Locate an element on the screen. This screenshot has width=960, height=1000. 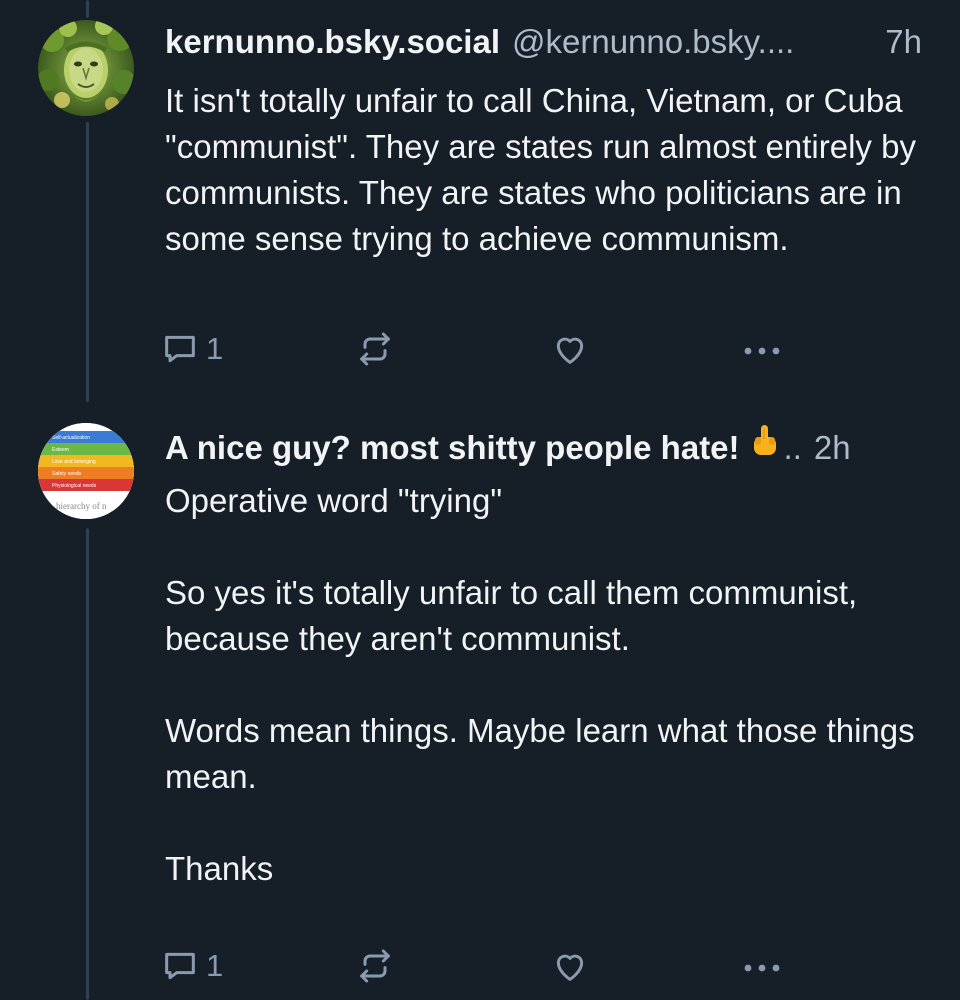
maslow-caption: hierarchy of n is located at coordinates (81, 506).